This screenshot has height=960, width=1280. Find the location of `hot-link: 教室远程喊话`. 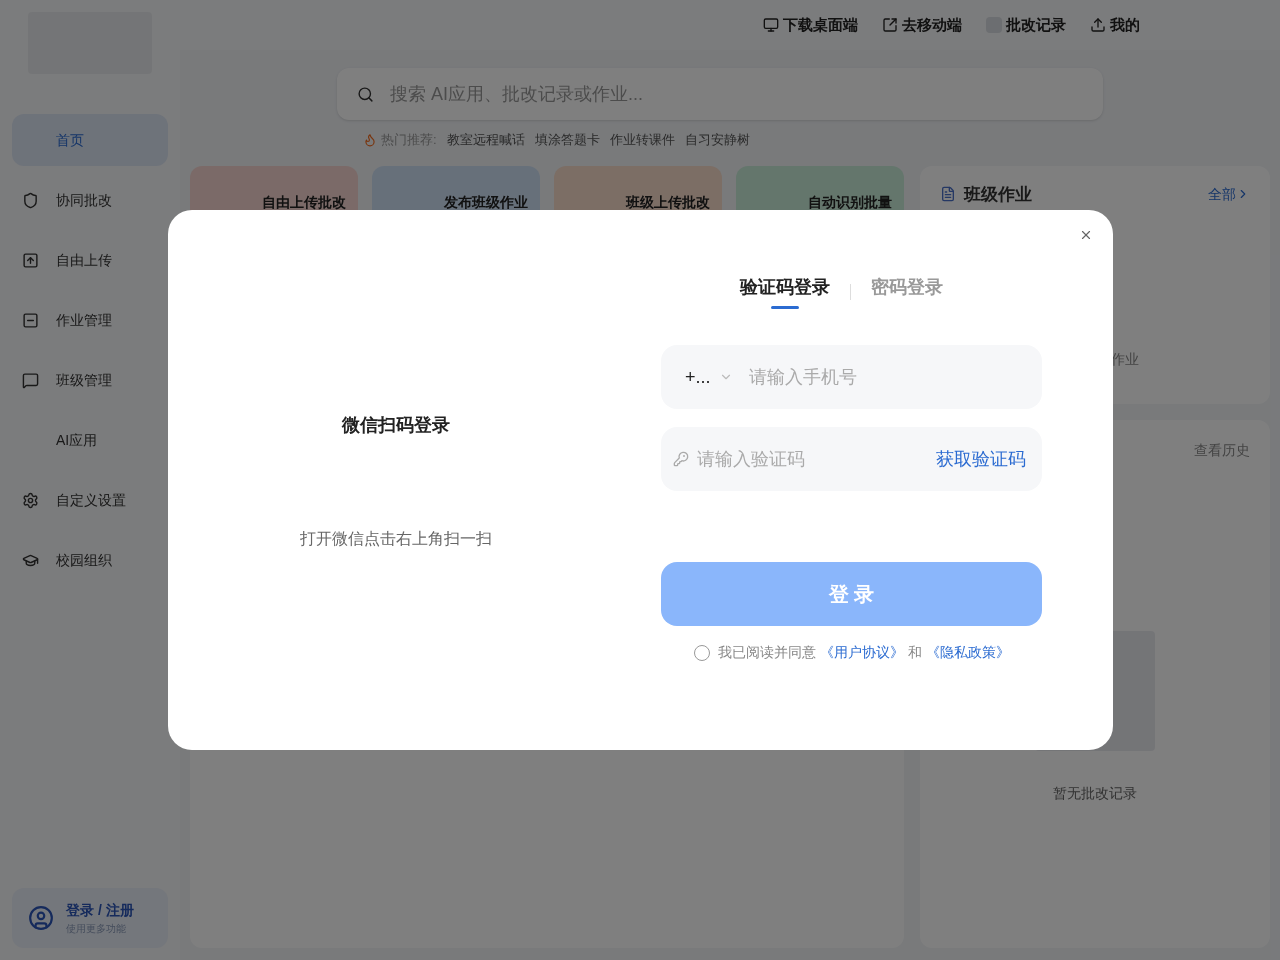

hot-link: 教室远程喊话 is located at coordinates (485, 140).